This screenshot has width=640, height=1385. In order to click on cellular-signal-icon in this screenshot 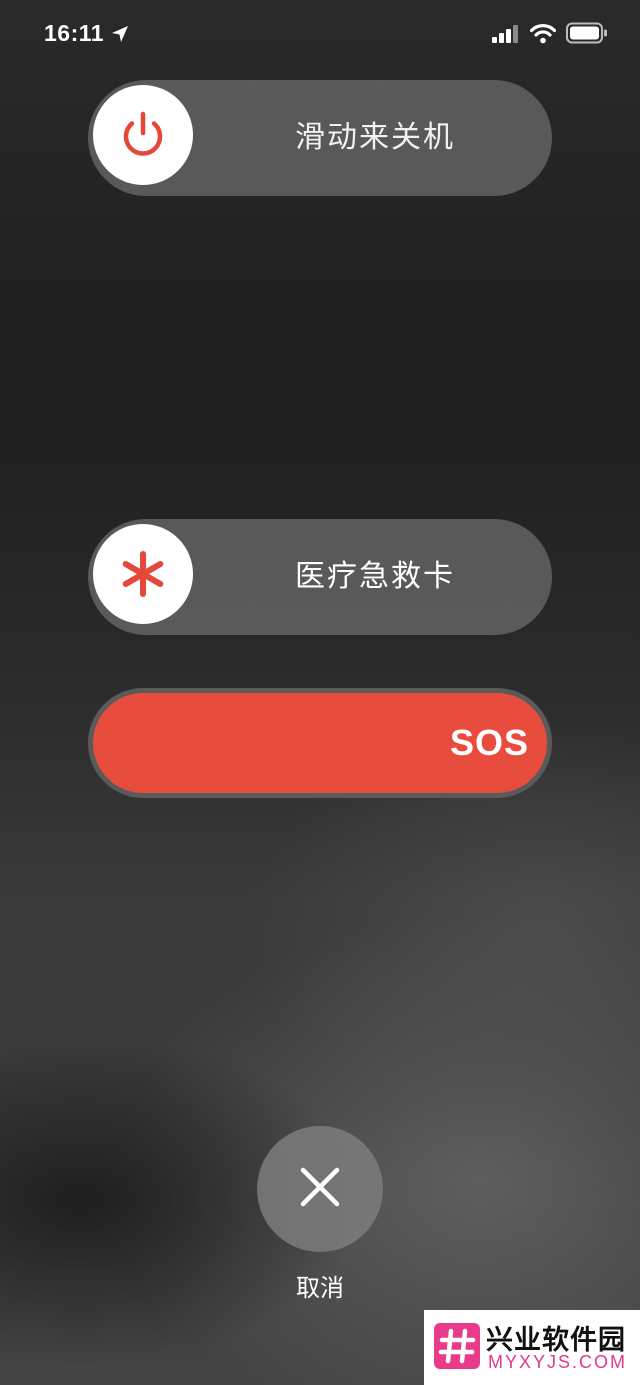, I will do `click(506, 34)`.